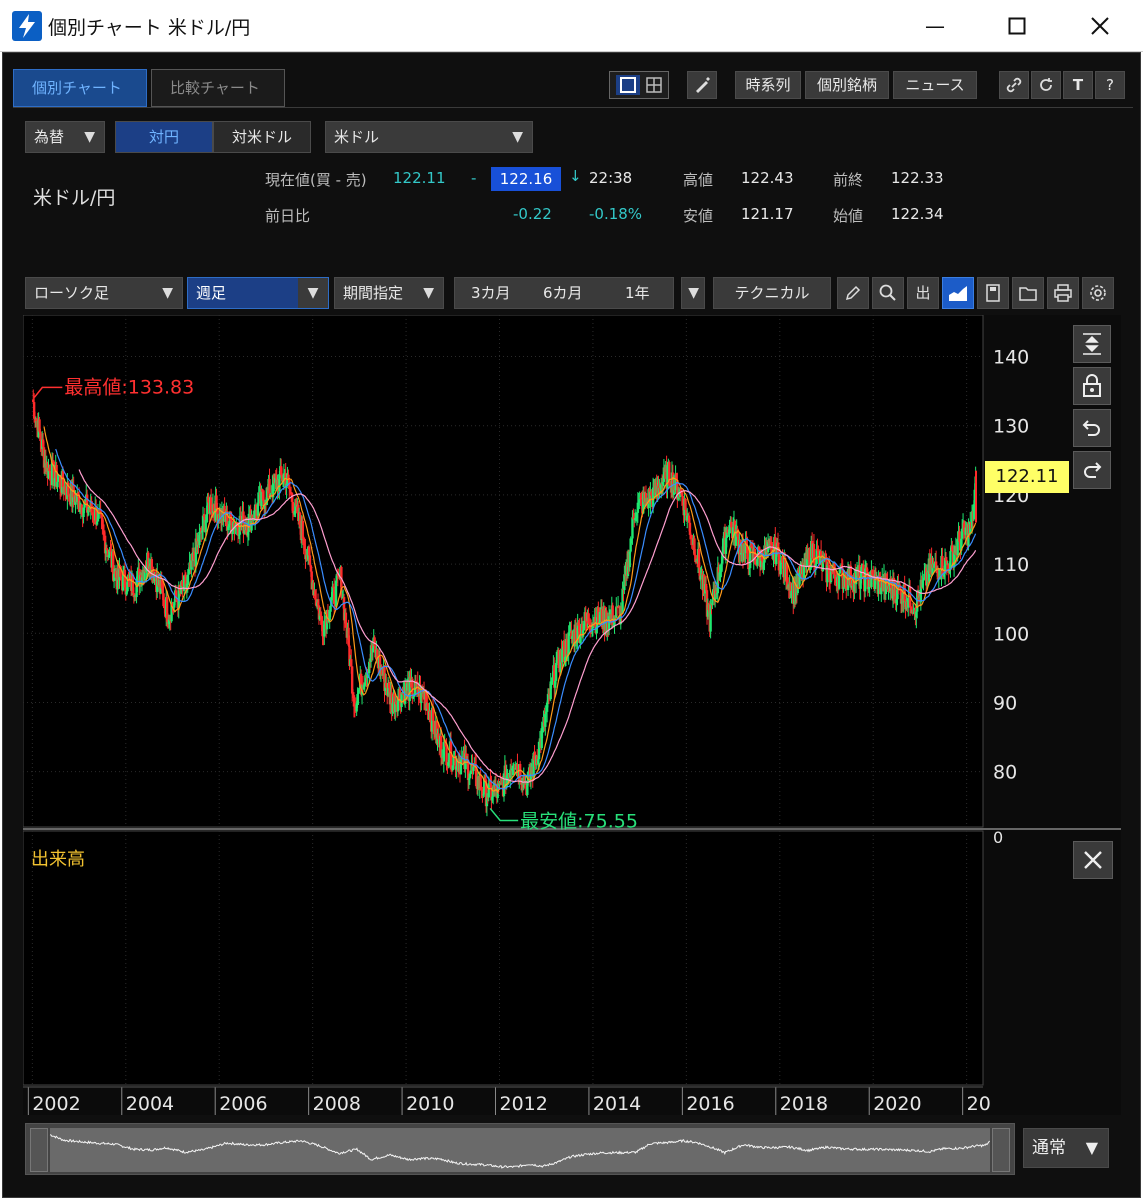 The height and width of the screenshot is (1200, 1143). What do you see at coordinates (80, 88) in the screenshot?
I see `tab-individual-chart: 個別チャート` at bounding box center [80, 88].